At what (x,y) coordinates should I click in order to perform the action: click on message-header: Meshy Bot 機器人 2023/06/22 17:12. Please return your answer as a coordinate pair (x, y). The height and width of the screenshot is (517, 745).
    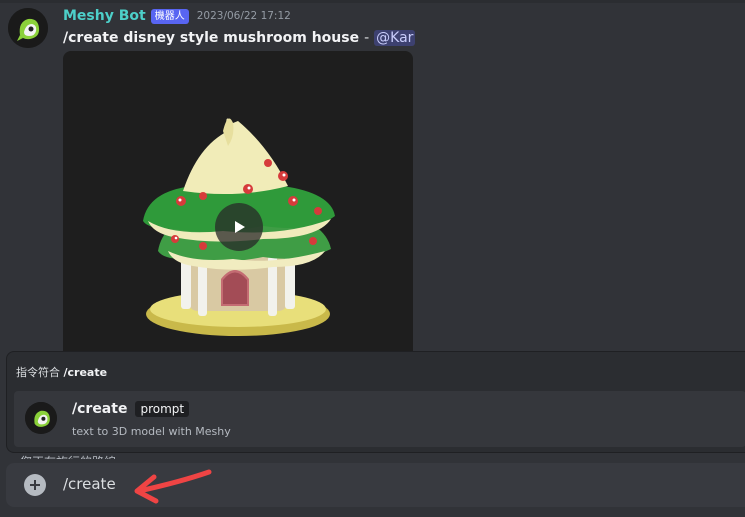
    Looking at the image, I should click on (177, 16).